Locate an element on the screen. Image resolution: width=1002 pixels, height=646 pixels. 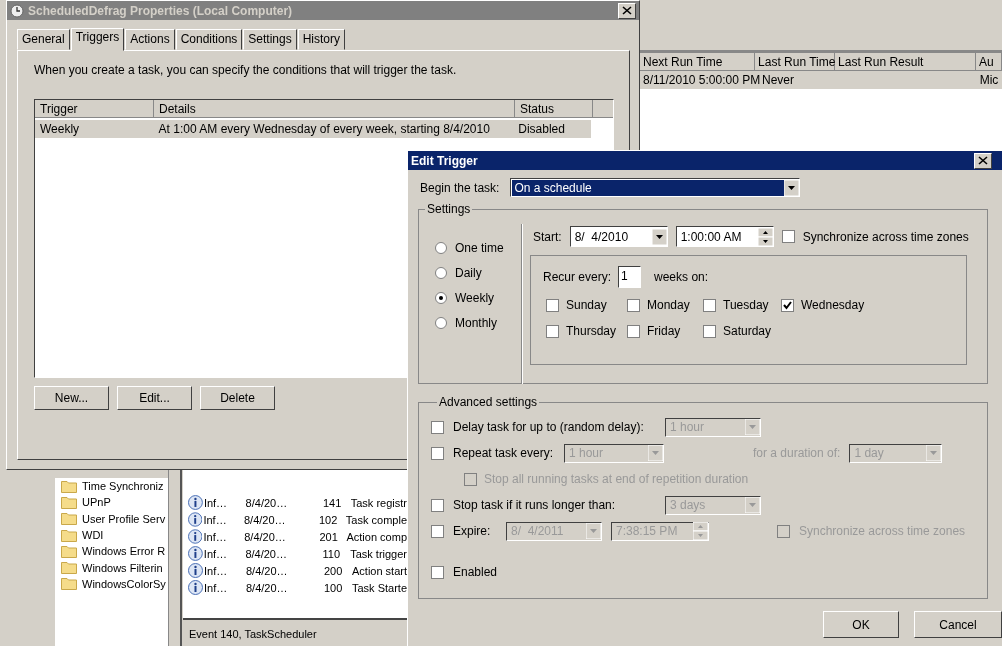
tab: Settings is located at coordinates (270, 39).